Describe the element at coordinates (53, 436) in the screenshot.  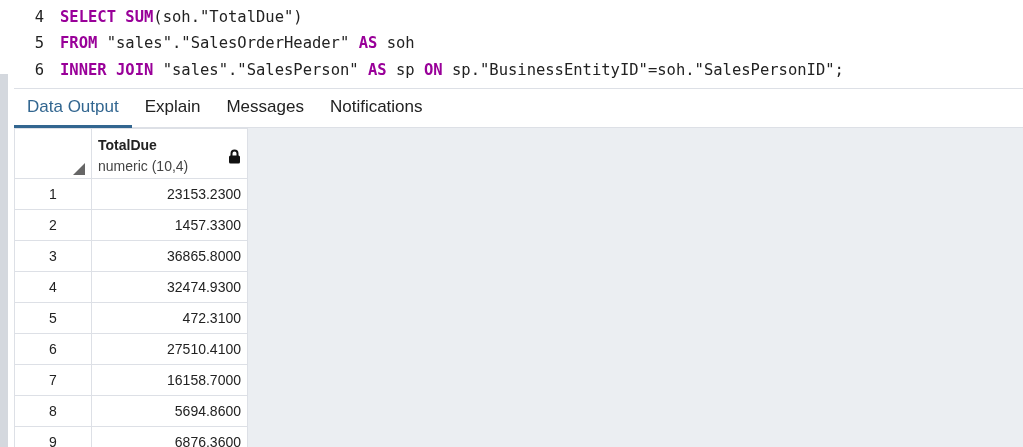
I see `row-number: 9` at that location.